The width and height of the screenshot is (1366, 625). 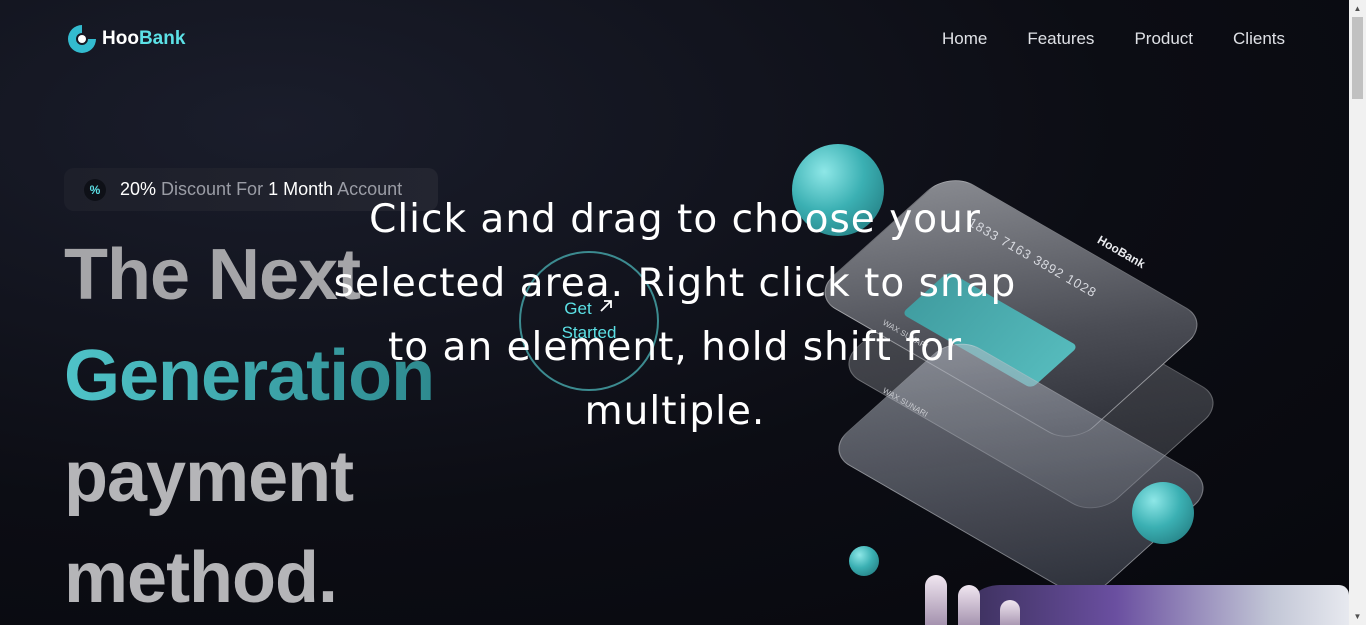 I want to click on scroll-down-arrow-icon: ▼, so click(x=1357, y=616).